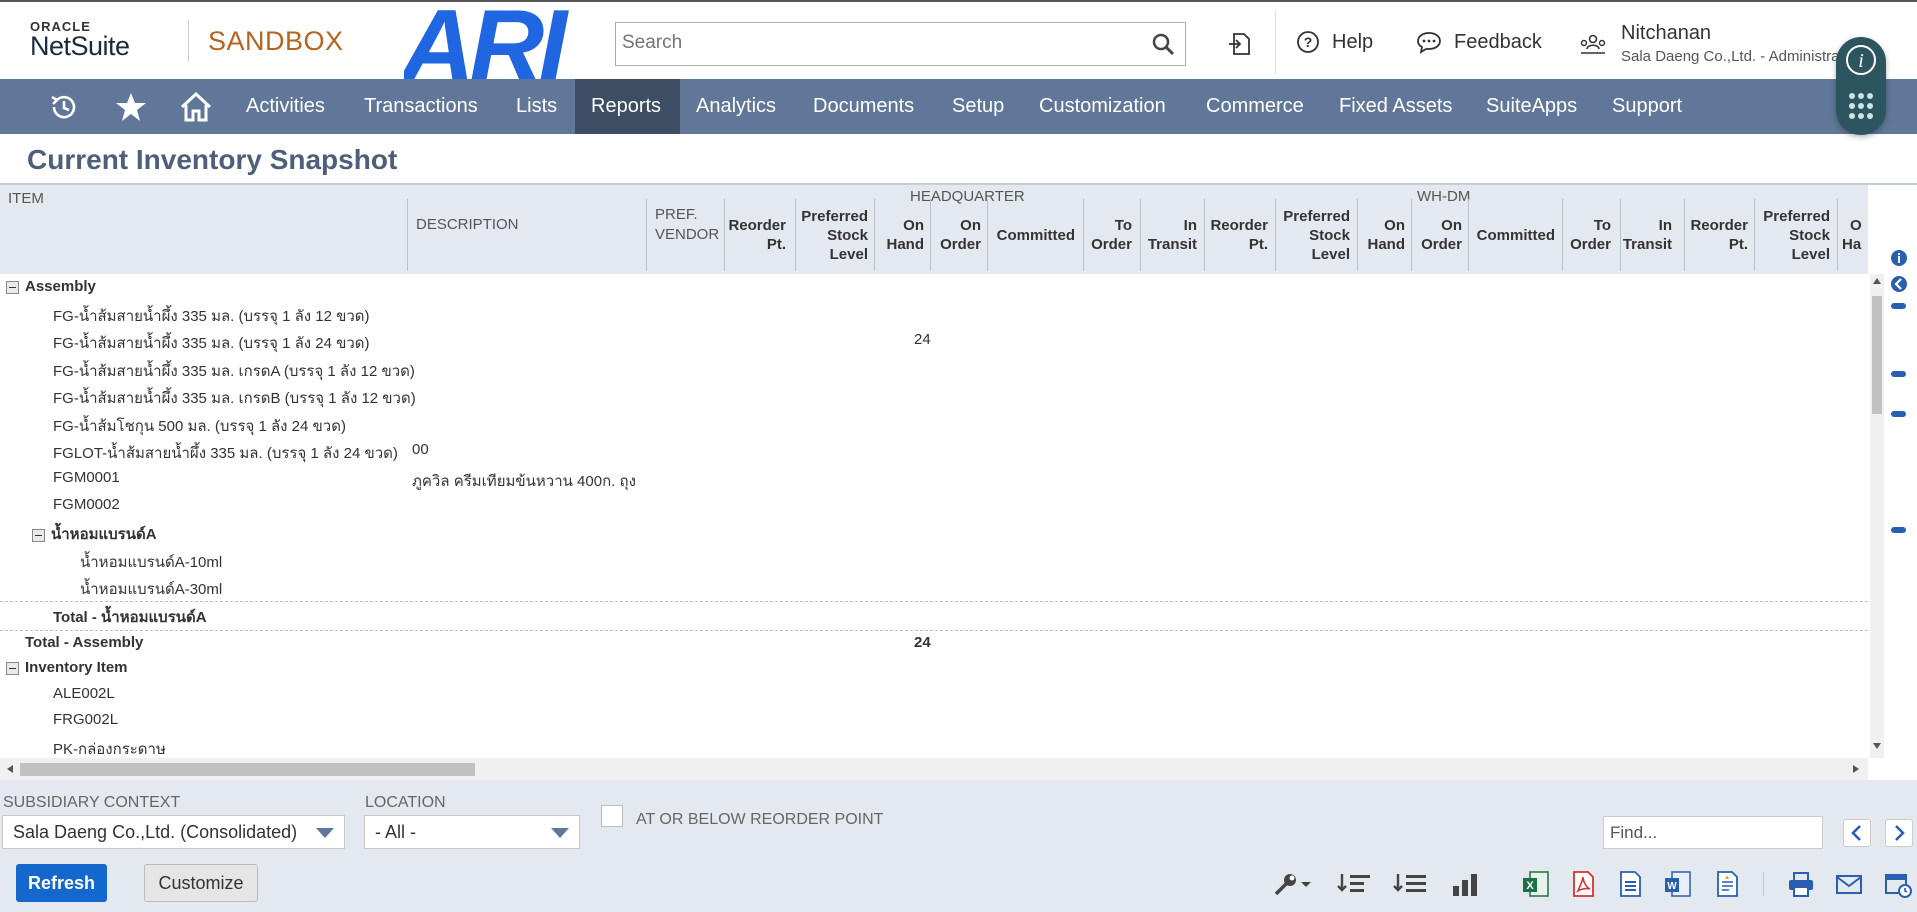 The height and width of the screenshot is (912, 1917). I want to click on wh-committed: Committed, so click(1516, 235).